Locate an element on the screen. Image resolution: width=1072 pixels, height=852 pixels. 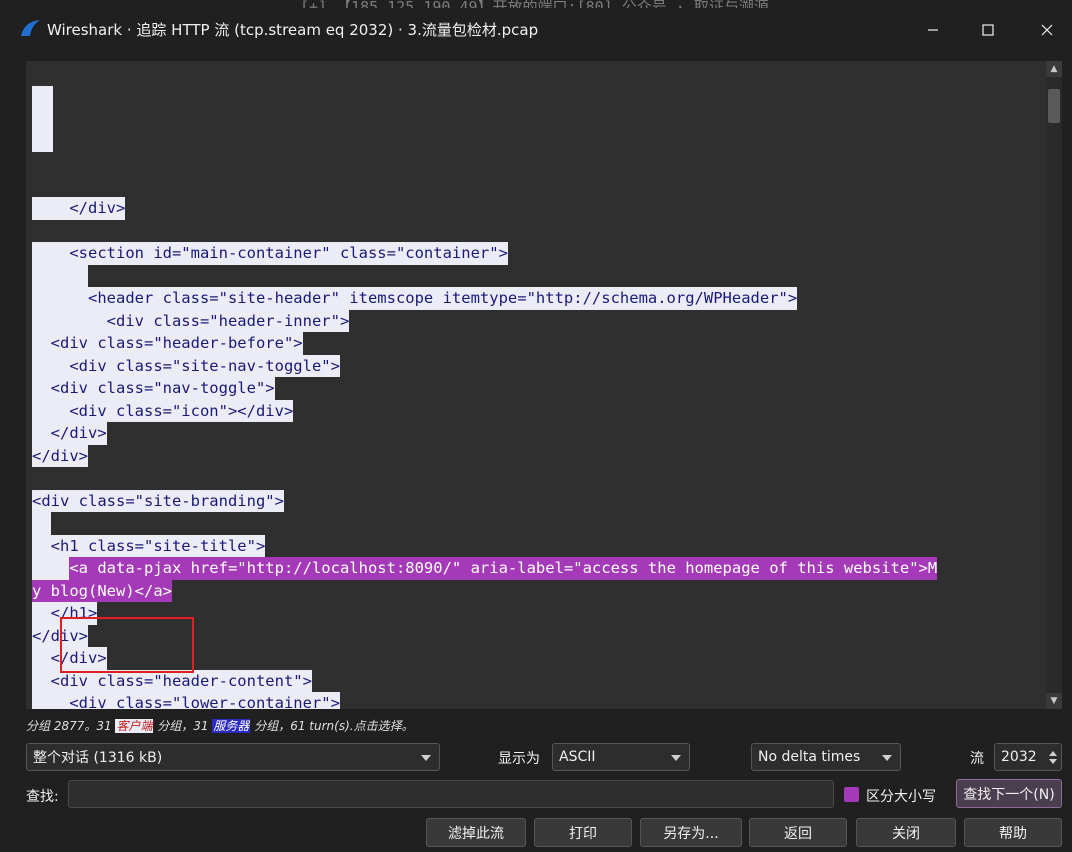
status-suffix: 分组，61 turn(s).点击选择。 is located at coordinates (332, 726).